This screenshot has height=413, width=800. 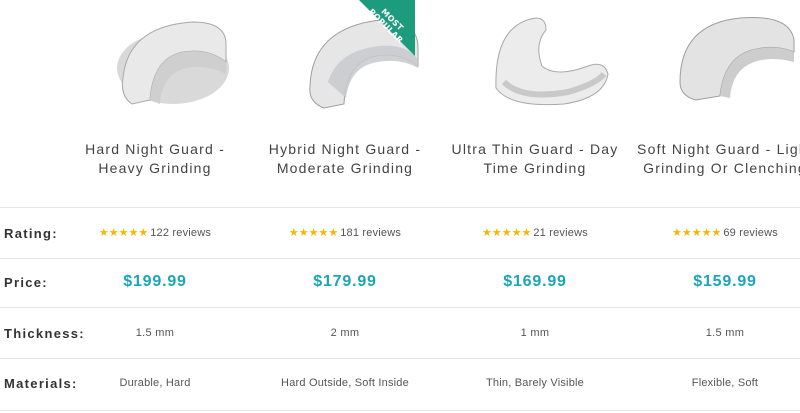 I want to click on review-count: 69 reviews, so click(x=750, y=233).